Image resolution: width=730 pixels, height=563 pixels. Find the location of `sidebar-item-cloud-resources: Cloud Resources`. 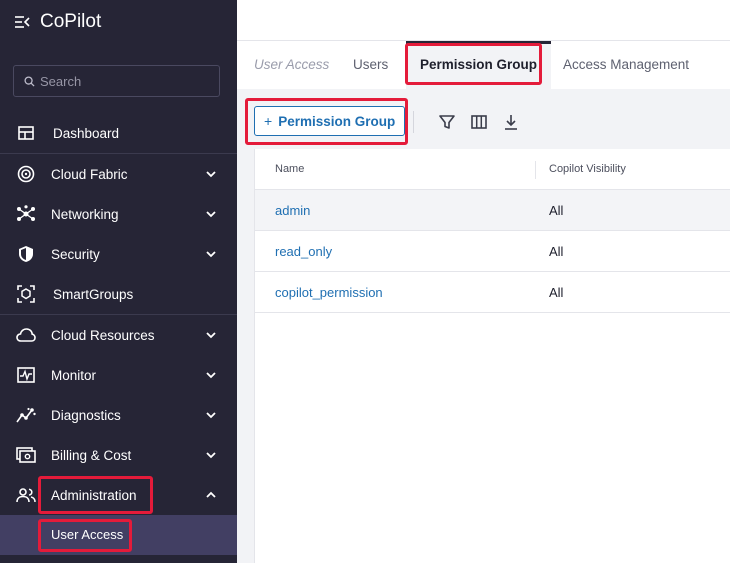

sidebar-item-cloud-resources: Cloud Resources is located at coordinates (118, 335).